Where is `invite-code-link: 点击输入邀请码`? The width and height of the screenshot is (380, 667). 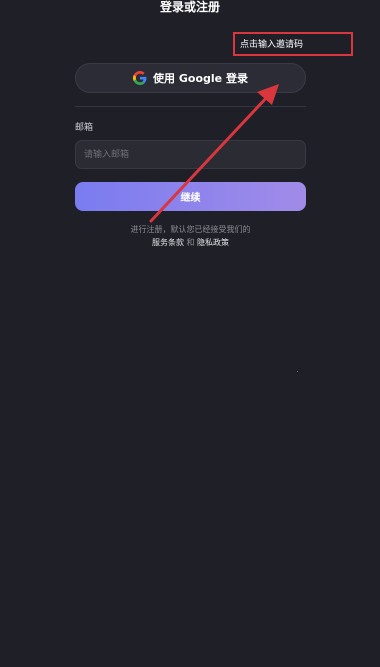
invite-code-link: 点击输入邀请码 is located at coordinates (271, 45).